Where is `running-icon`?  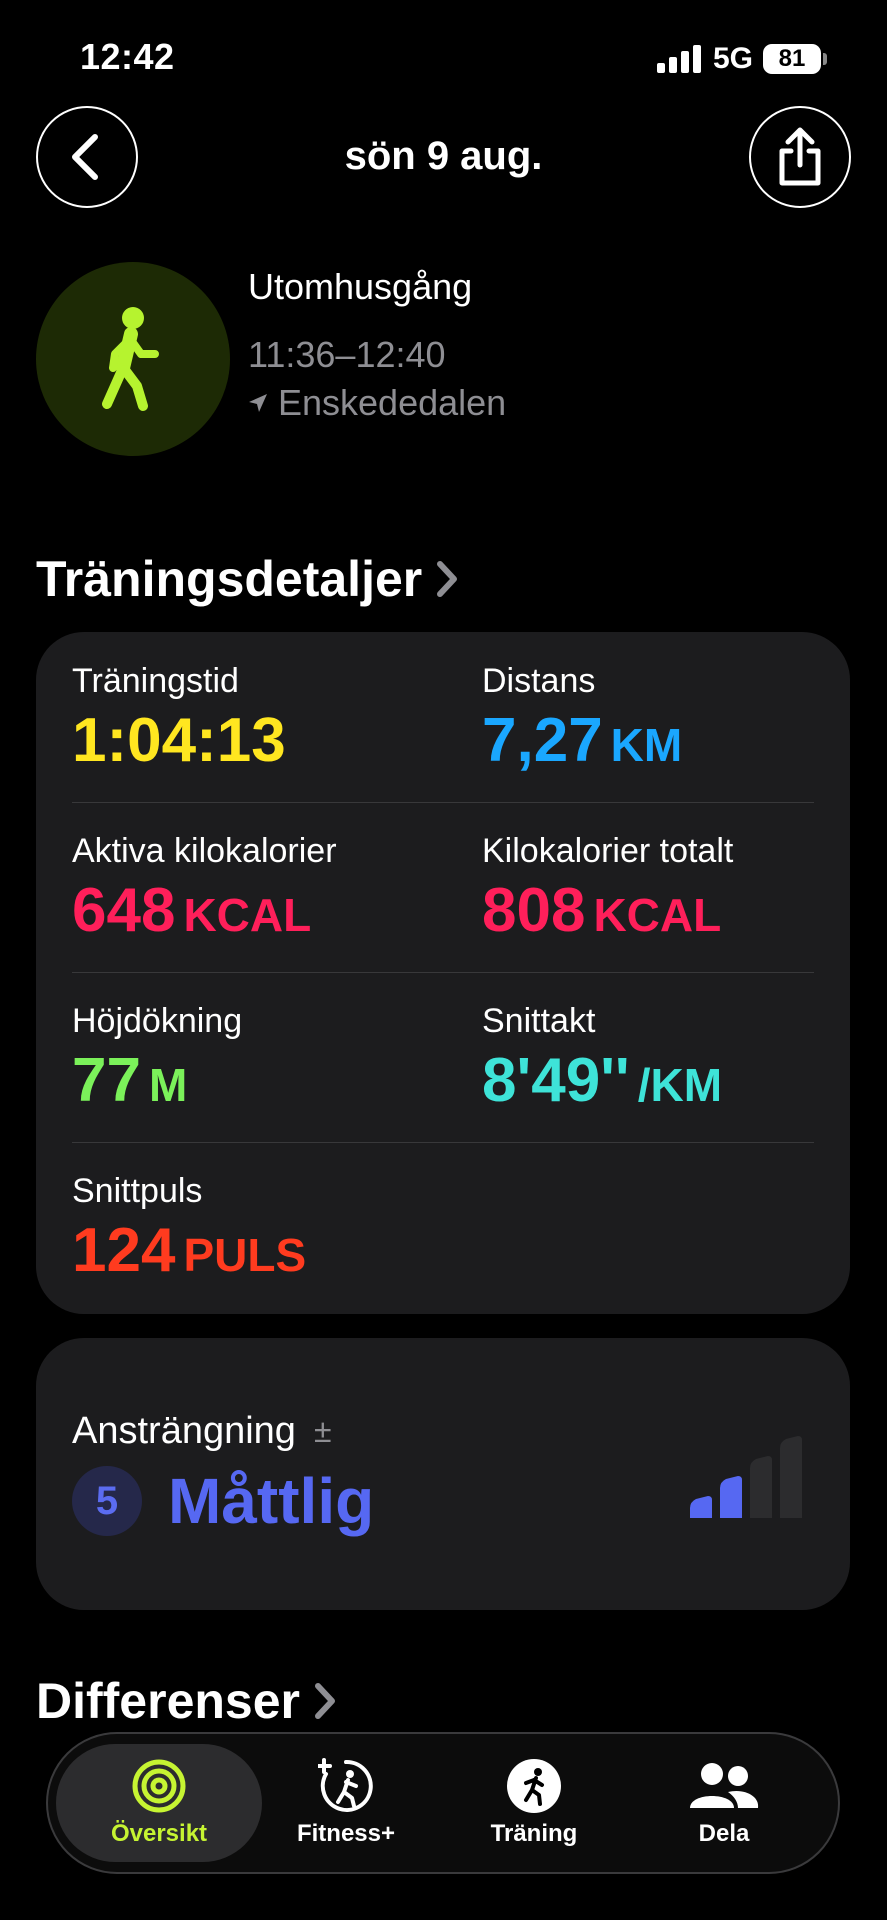 running-icon is located at coordinates (534, 1786).